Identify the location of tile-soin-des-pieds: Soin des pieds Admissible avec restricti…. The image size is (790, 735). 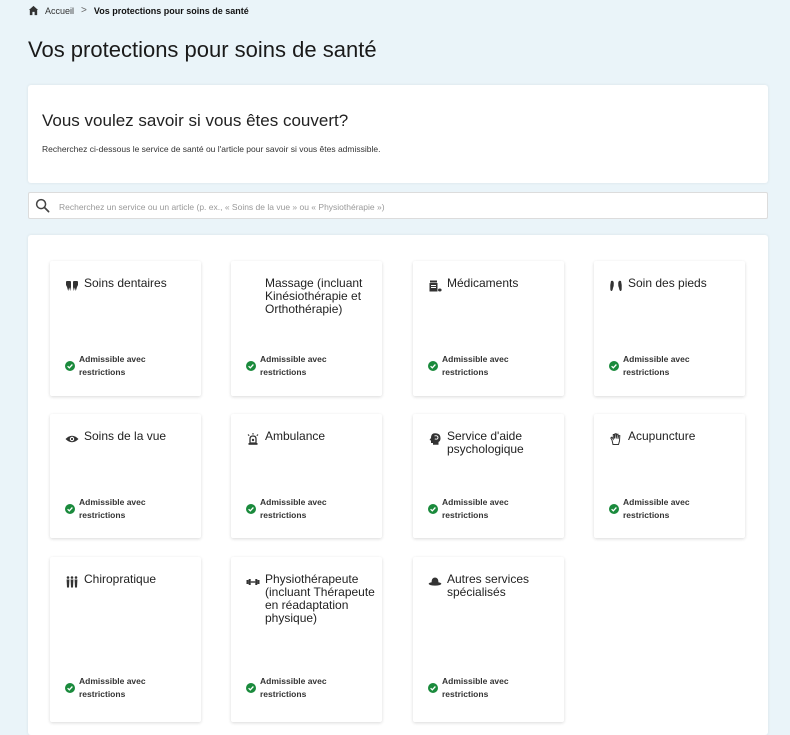
(669, 328).